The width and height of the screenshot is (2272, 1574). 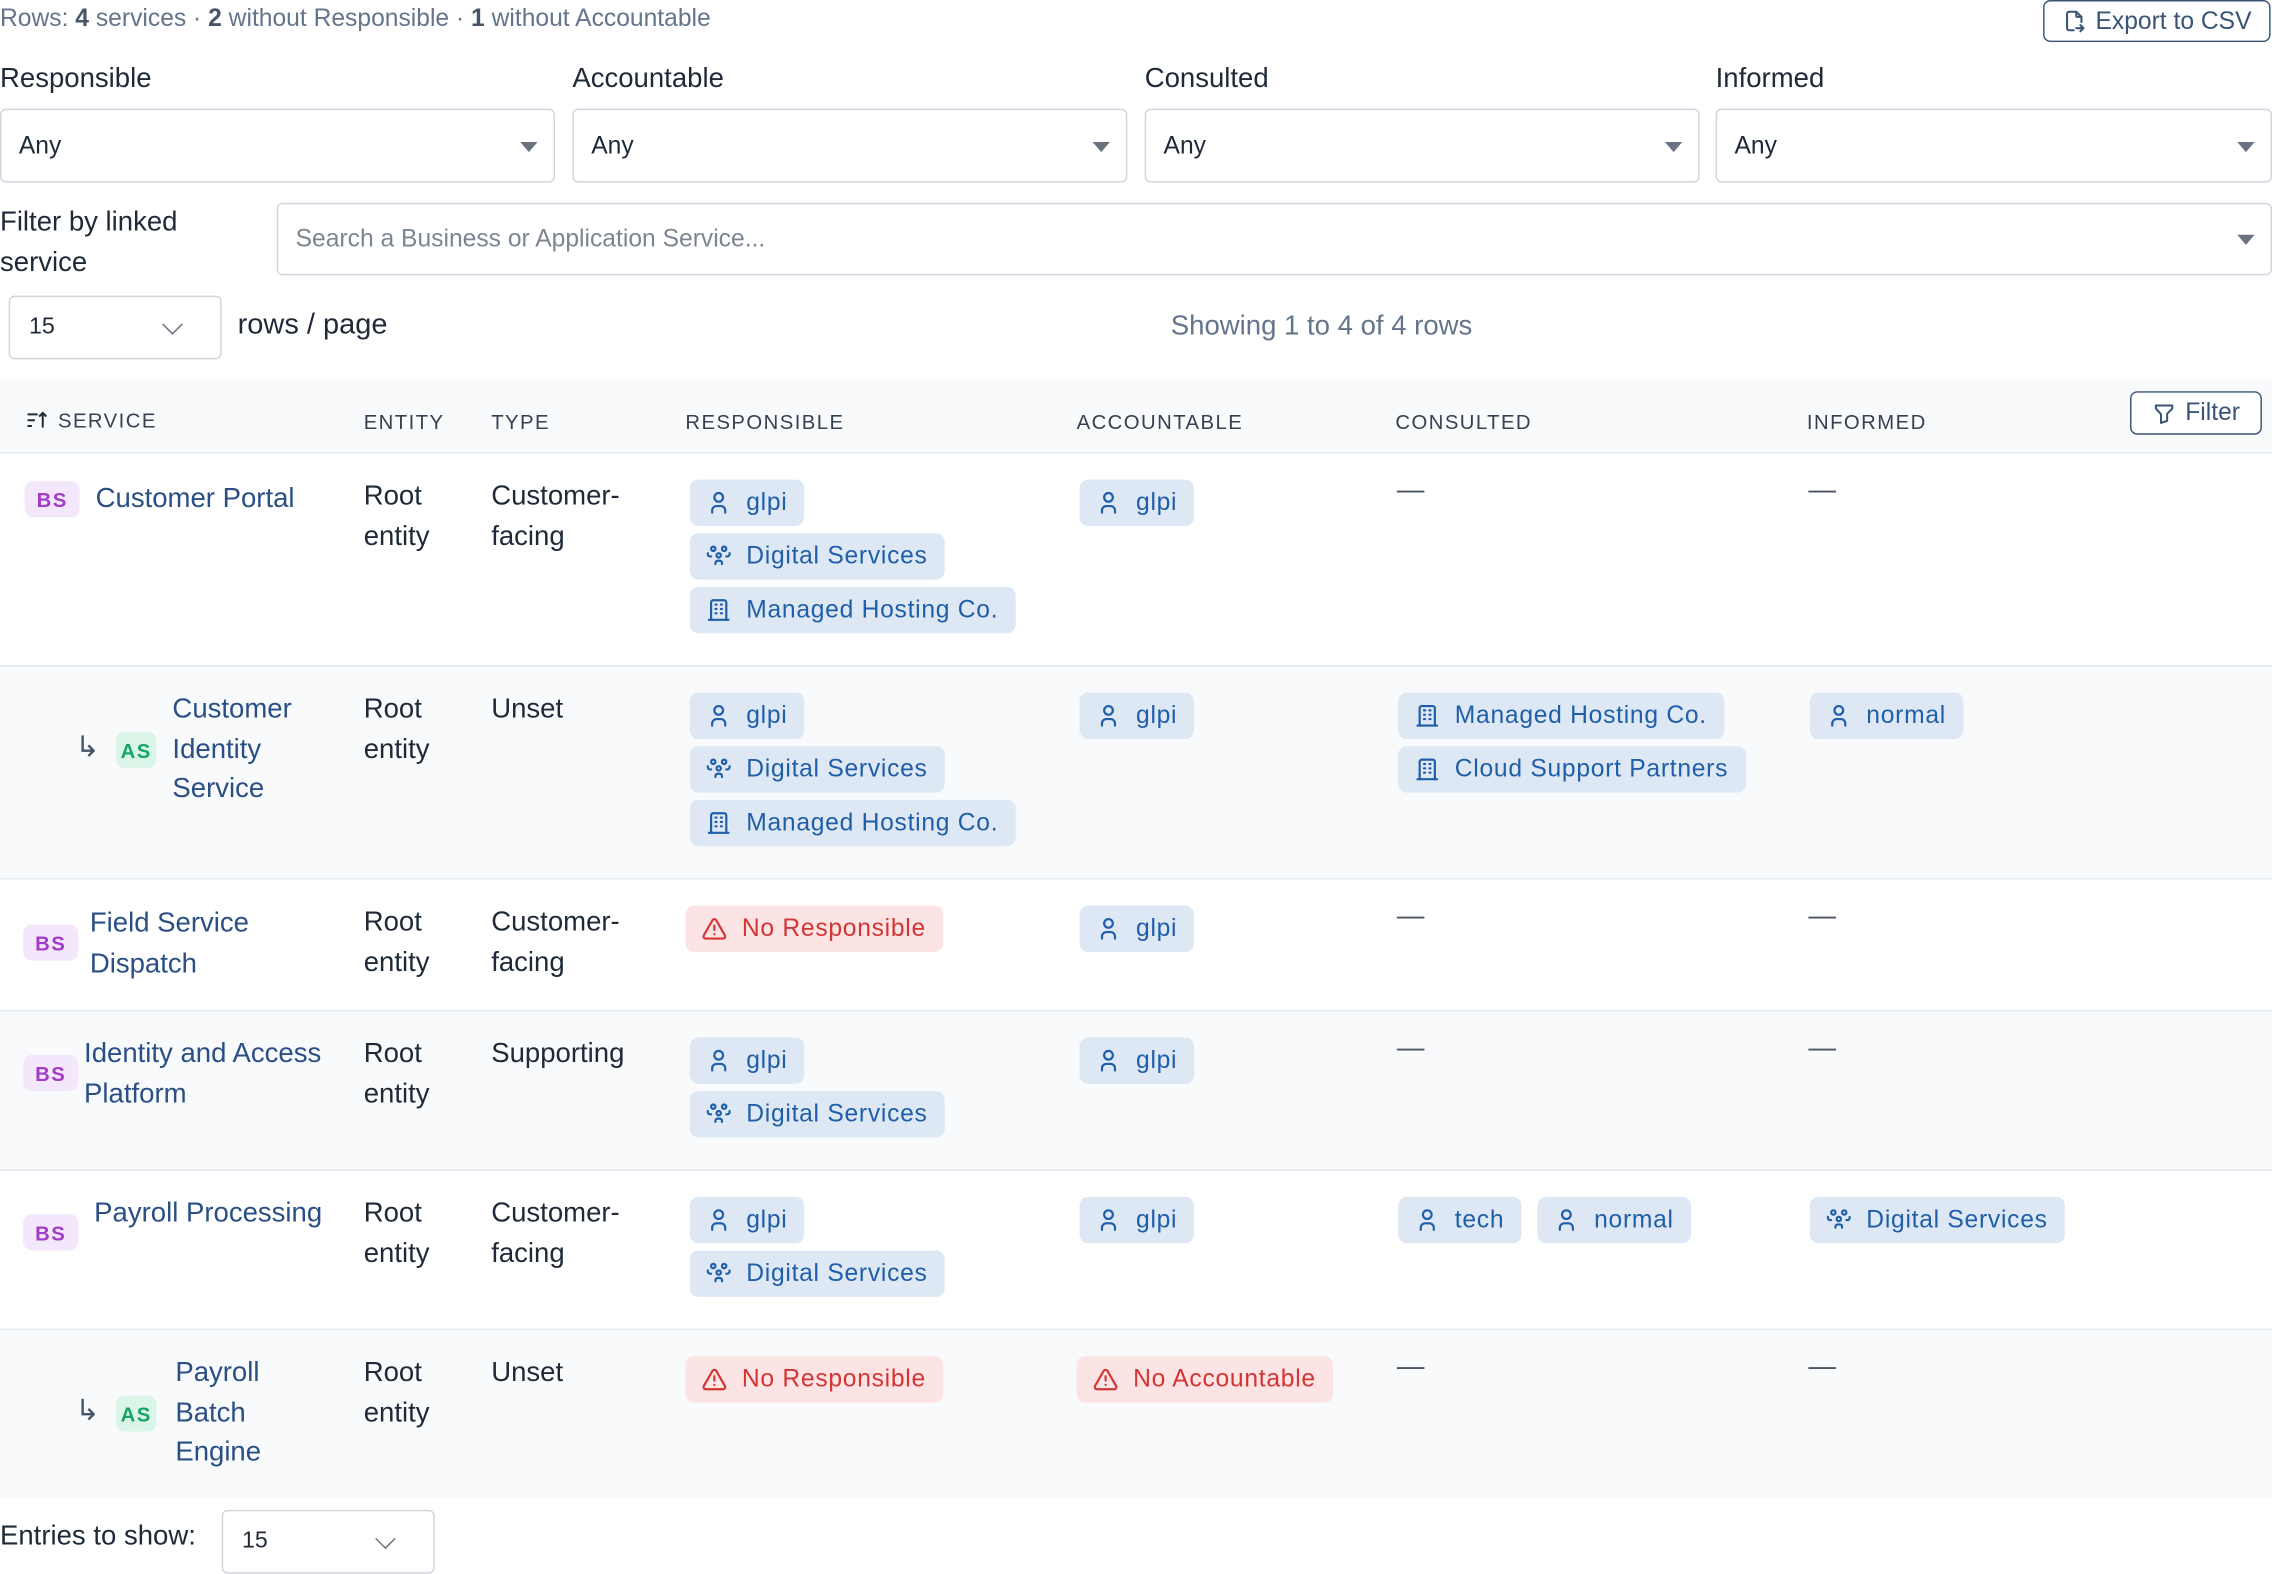 I want to click on consulted-filter-value: Any, so click(x=1184, y=145).